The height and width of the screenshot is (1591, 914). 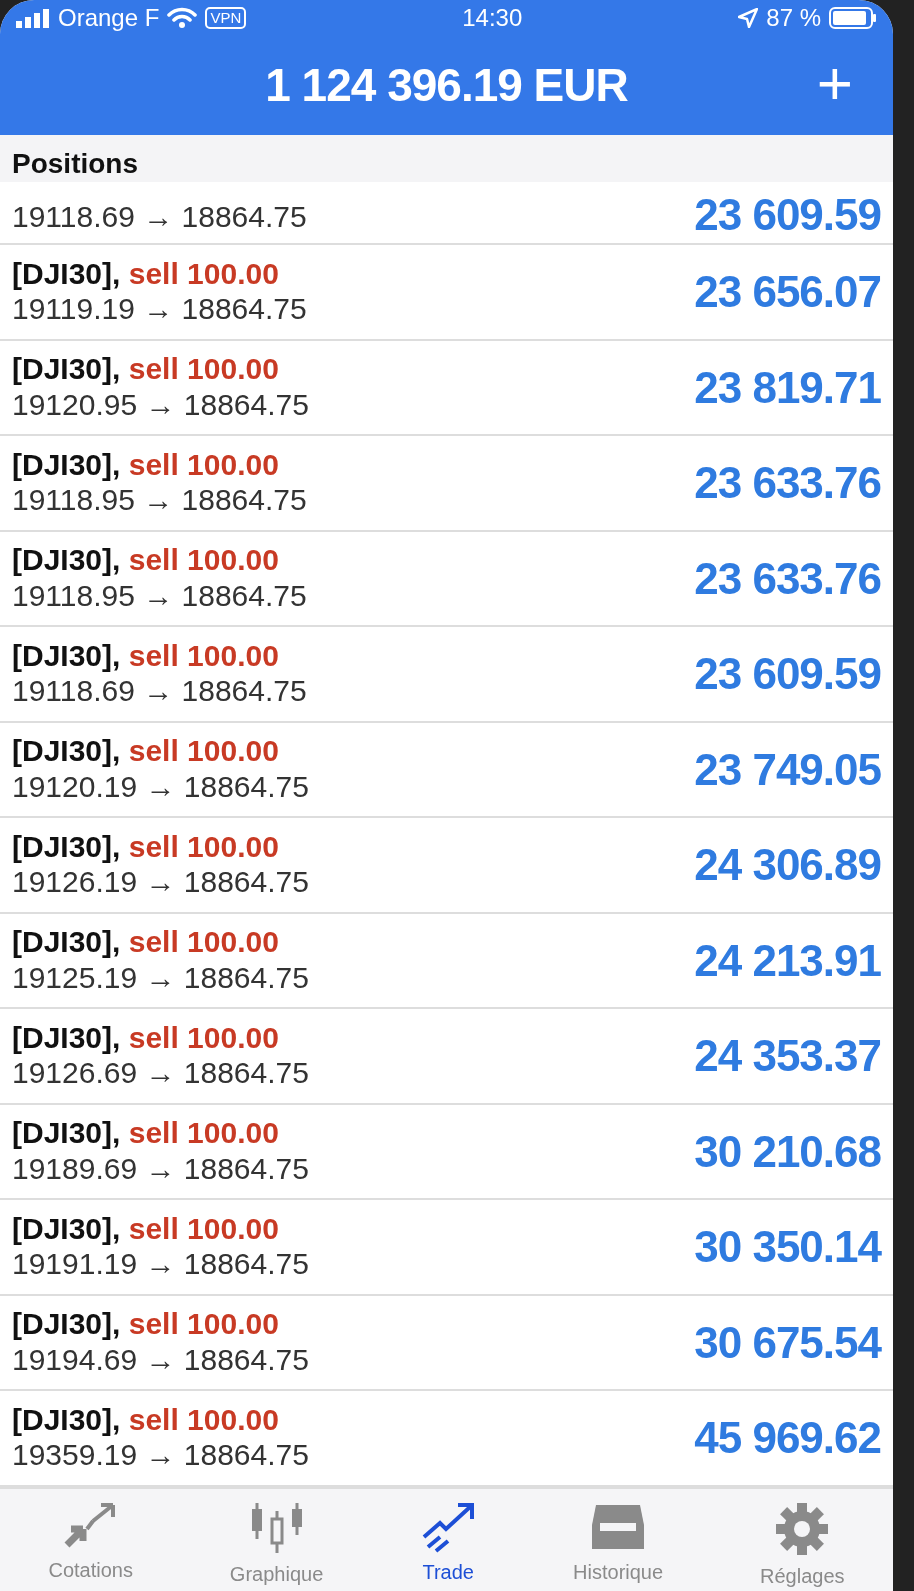 What do you see at coordinates (159, 309) in the screenshot?
I see `price-range: 19119.19 → 18864.75` at bounding box center [159, 309].